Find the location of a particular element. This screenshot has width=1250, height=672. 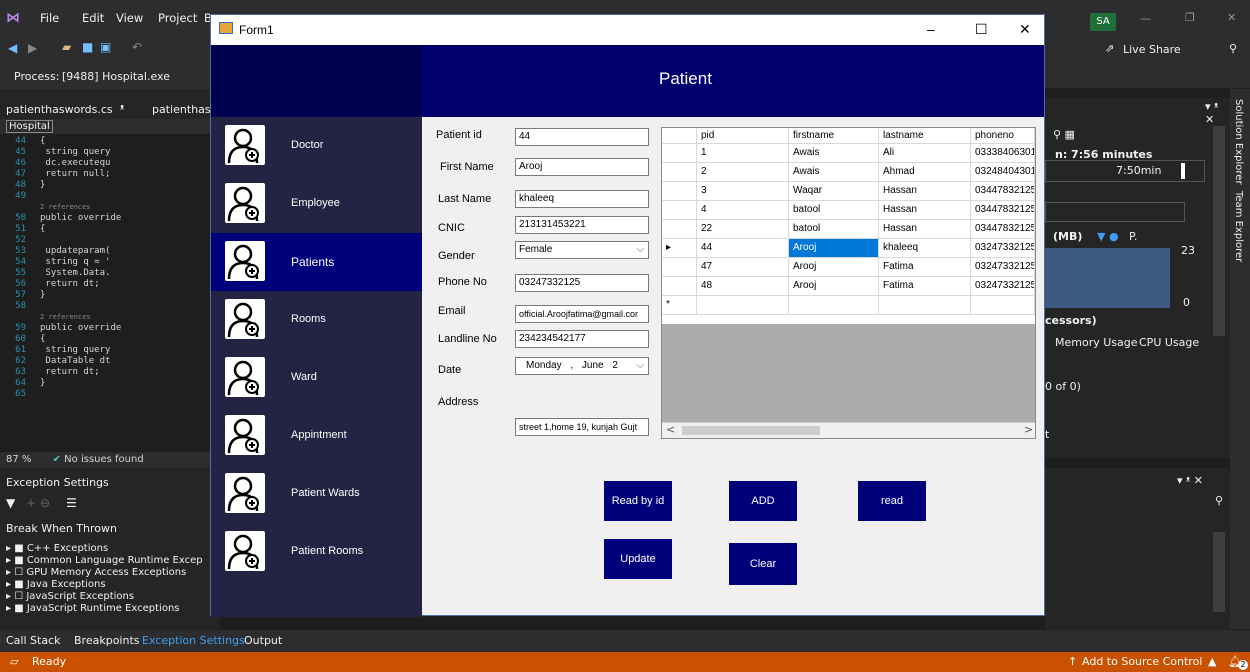

scroll-right-icon: > is located at coordinates (1028, 429).